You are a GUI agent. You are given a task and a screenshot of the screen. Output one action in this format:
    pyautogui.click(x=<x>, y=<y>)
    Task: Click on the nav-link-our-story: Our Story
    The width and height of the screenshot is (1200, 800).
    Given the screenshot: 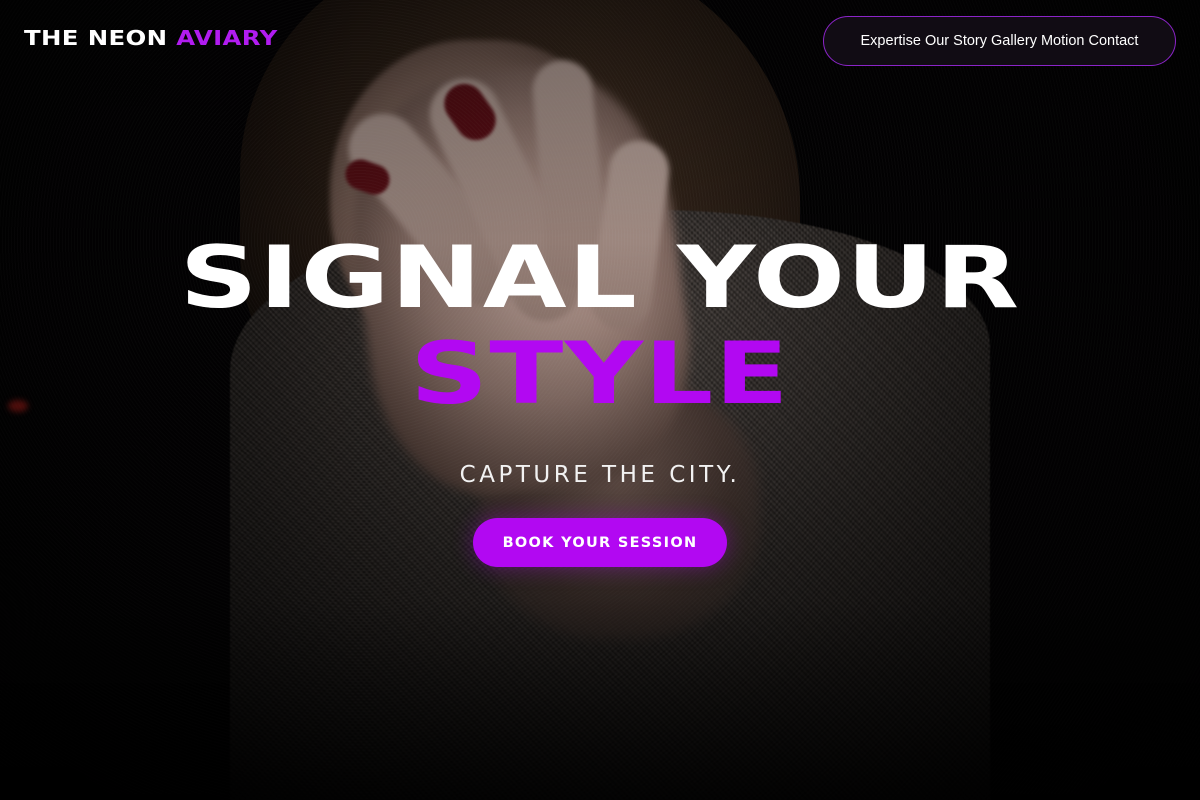 What is the action you would take?
    pyautogui.click(x=956, y=41)
    